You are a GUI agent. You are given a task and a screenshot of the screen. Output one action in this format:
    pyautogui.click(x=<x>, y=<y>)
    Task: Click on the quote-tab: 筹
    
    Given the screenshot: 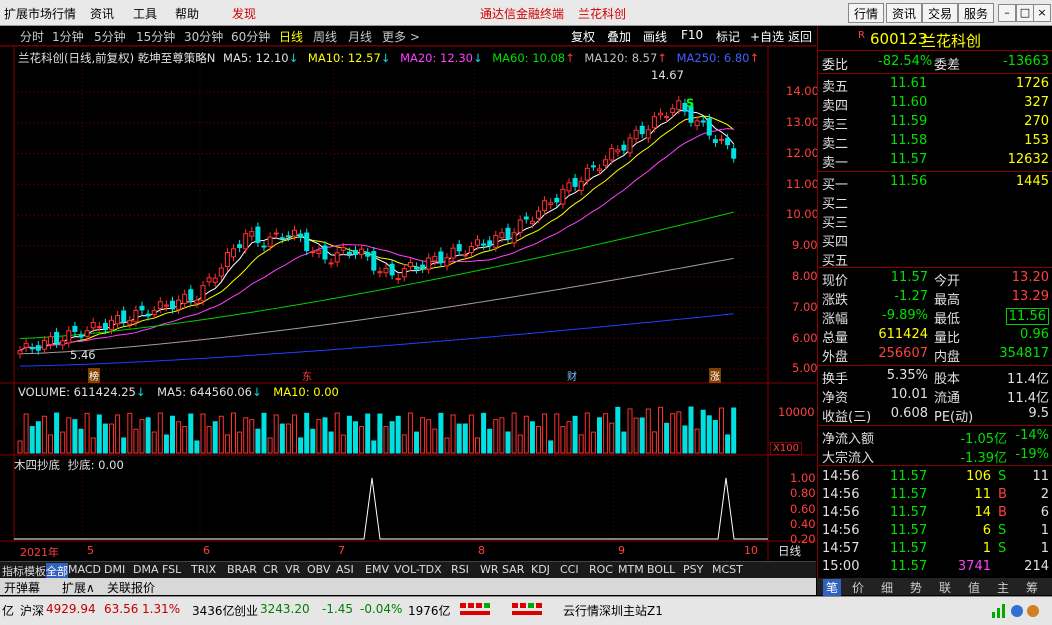 What is the action you would take?
    pyautogui.click(x=1032, y=587)
    